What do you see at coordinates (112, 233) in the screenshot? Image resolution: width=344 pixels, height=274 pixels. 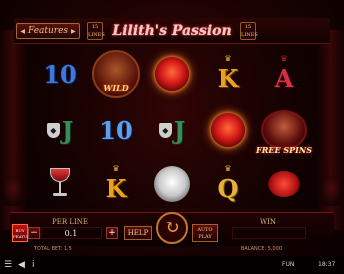 I see `bet-increase-button: +` at bounding box center [112, 233].